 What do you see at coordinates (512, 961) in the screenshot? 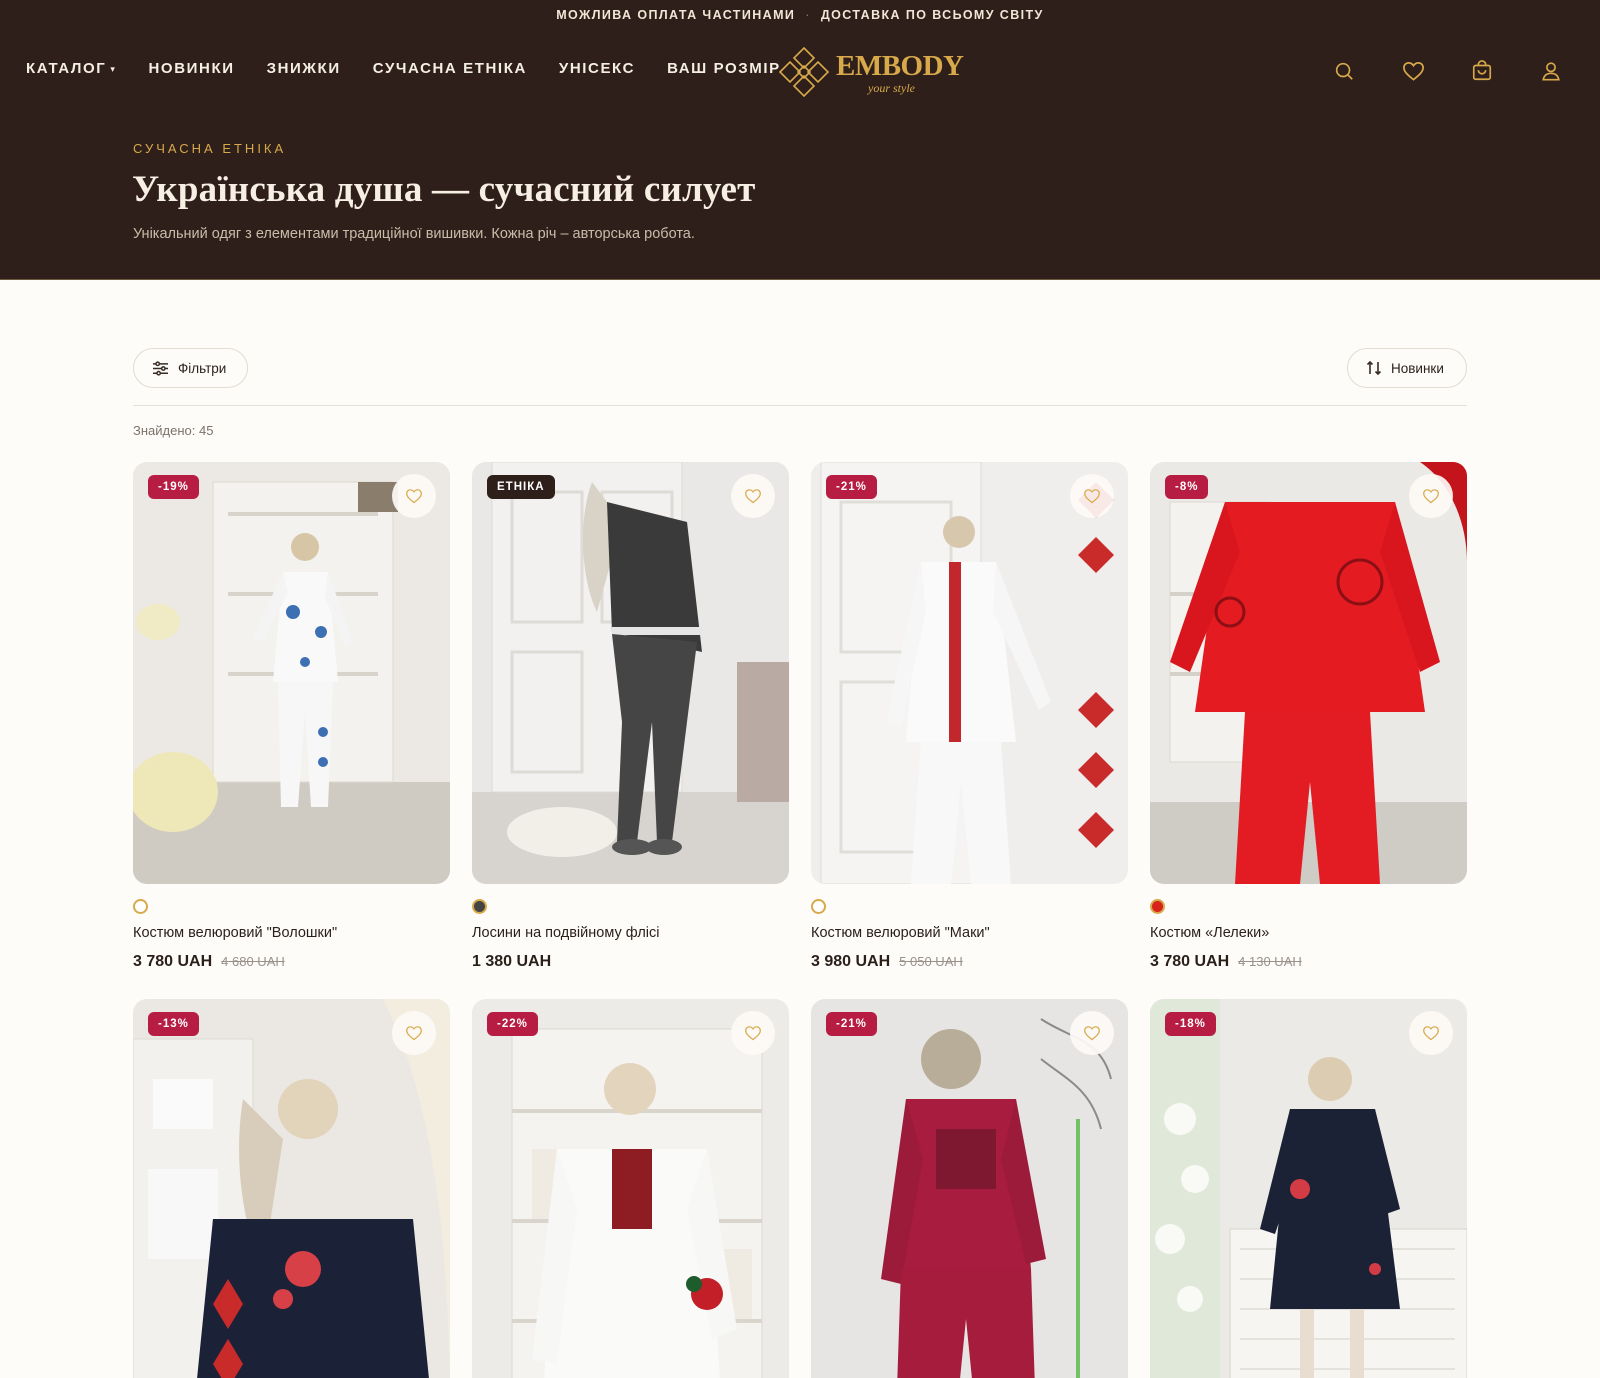
I see `current-price: 1 380 UAH` at bounding box center [512, 961].